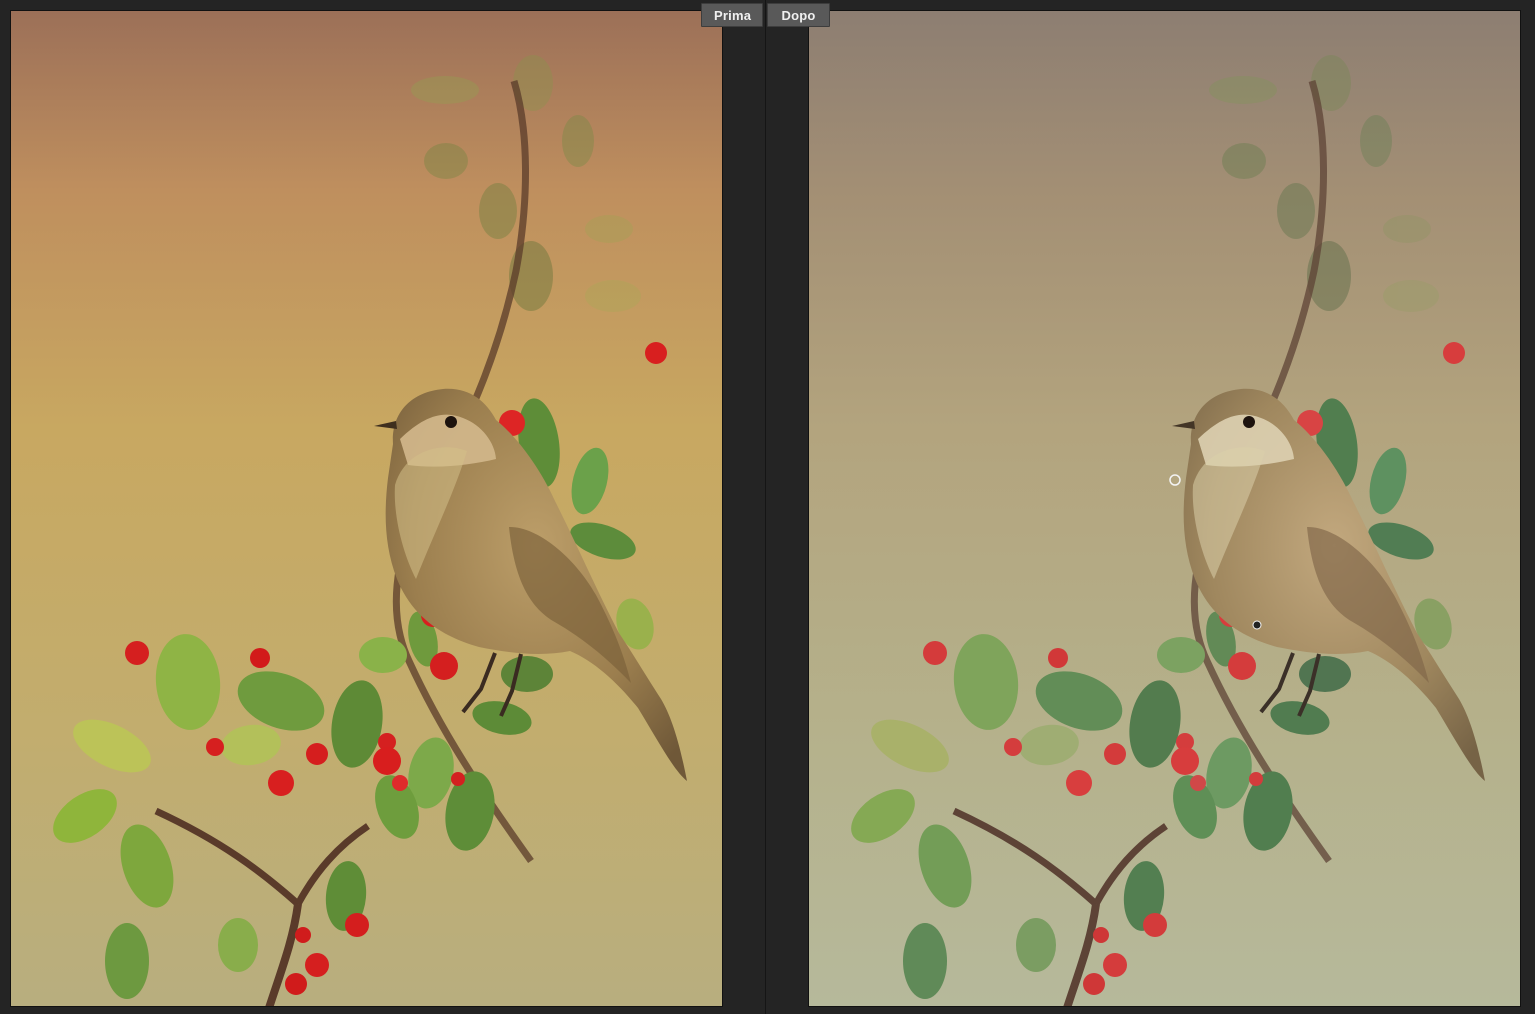 This screenshot has width=1535, height=1014. I want to click on after-tab-label: Dopo, so click(798, 15).